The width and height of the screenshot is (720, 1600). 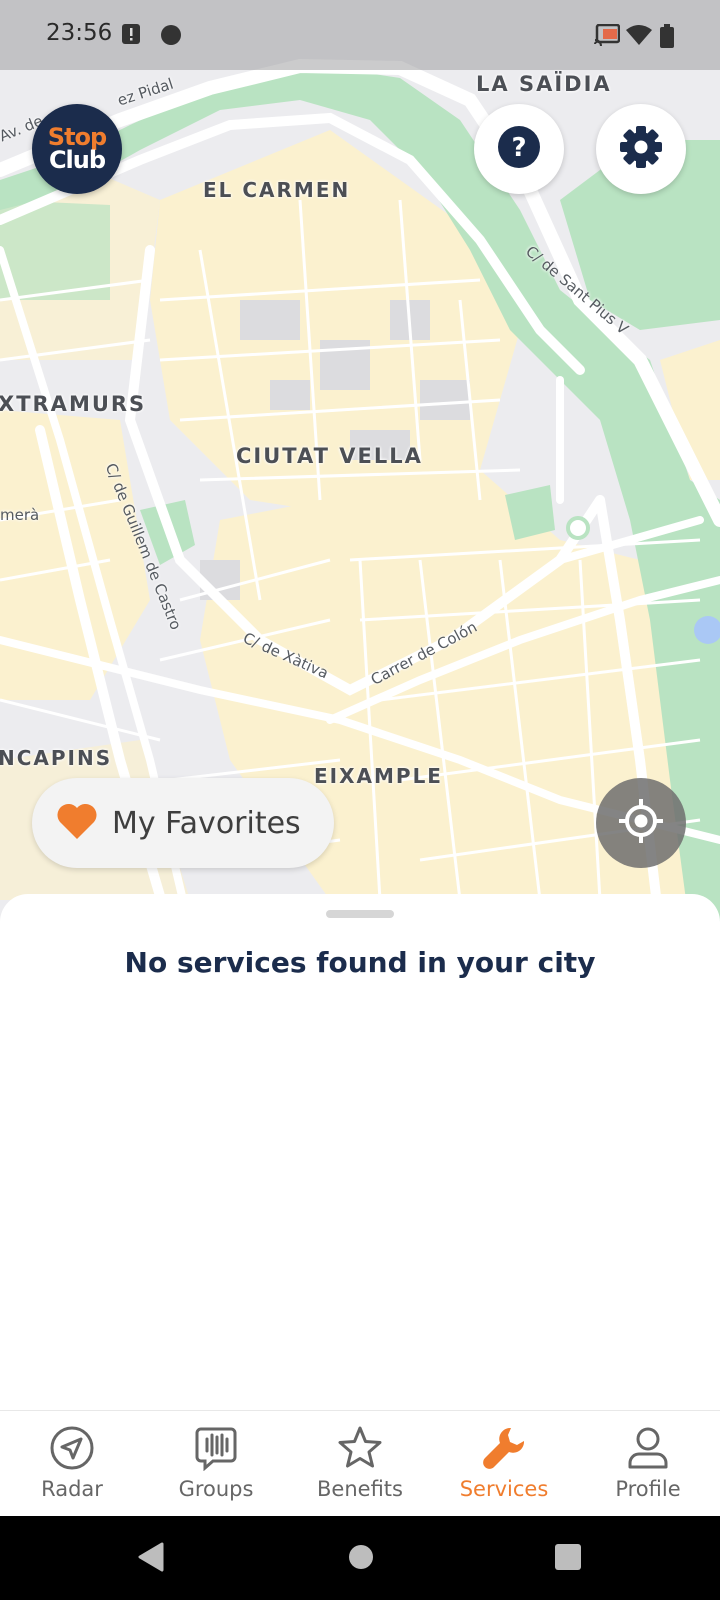 I want to click on nav-item-radar: Radar, so click(x=72, y=1463).